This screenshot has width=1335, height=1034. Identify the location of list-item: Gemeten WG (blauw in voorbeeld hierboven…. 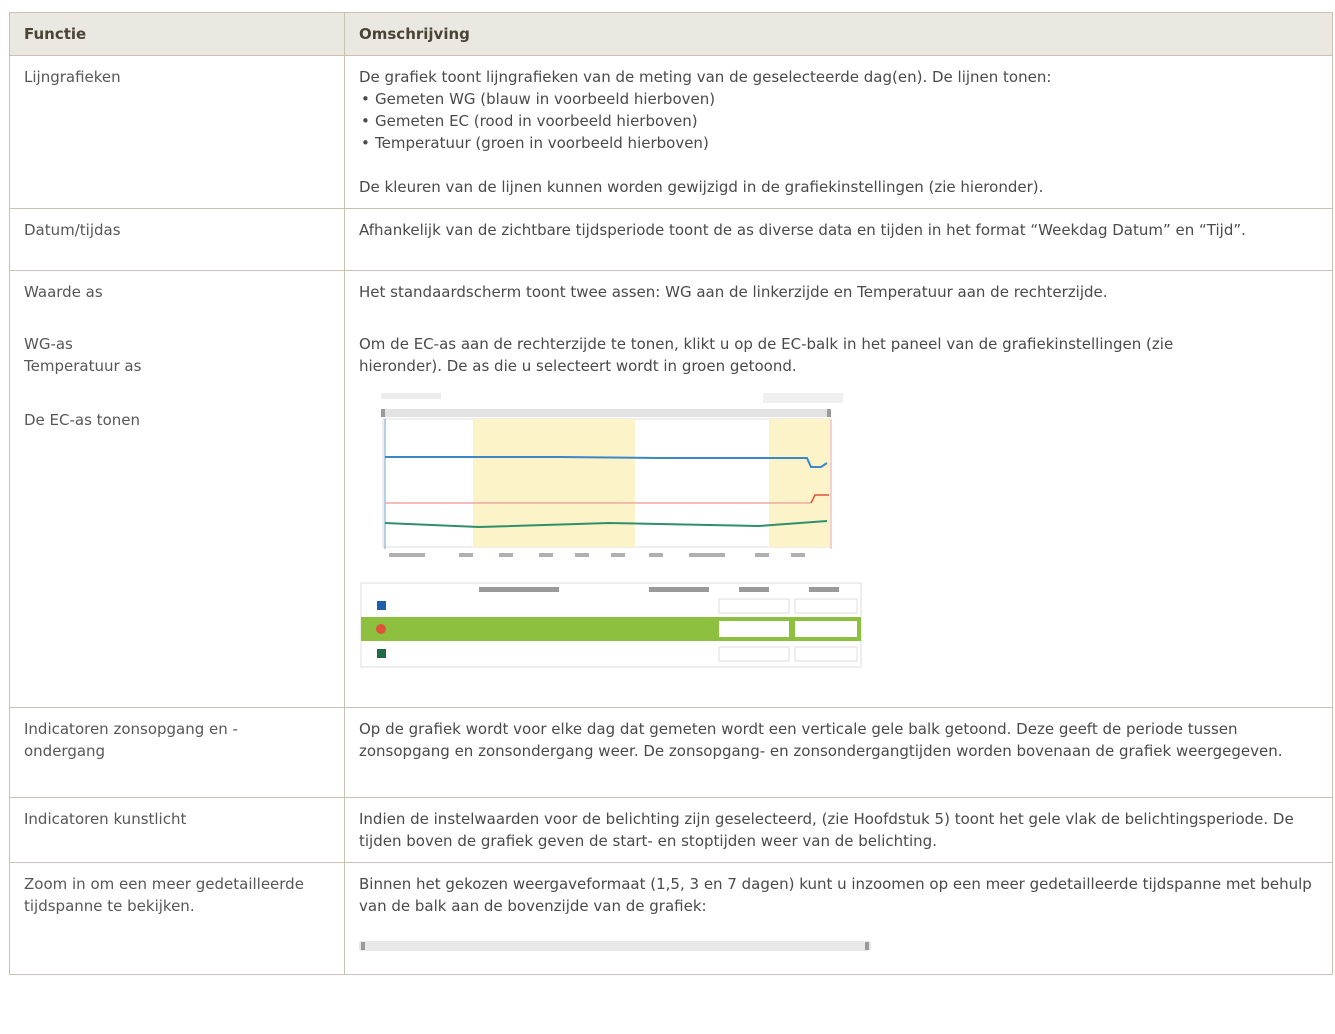
(838, 99).